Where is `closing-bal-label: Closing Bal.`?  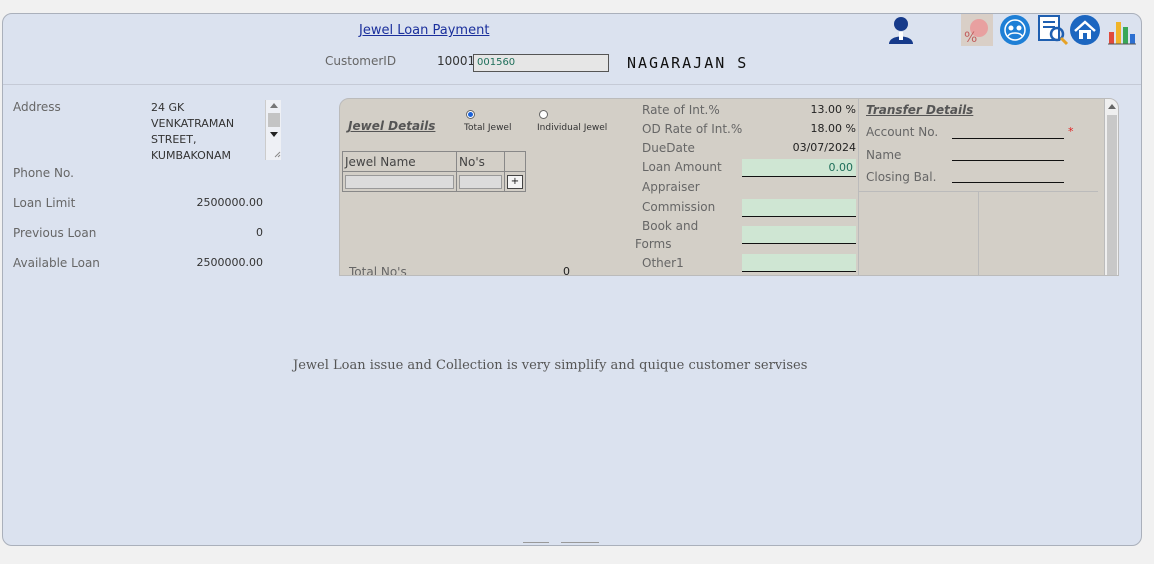 closing-bal-label: Closing Bal. is located at coordinates (901, 177).